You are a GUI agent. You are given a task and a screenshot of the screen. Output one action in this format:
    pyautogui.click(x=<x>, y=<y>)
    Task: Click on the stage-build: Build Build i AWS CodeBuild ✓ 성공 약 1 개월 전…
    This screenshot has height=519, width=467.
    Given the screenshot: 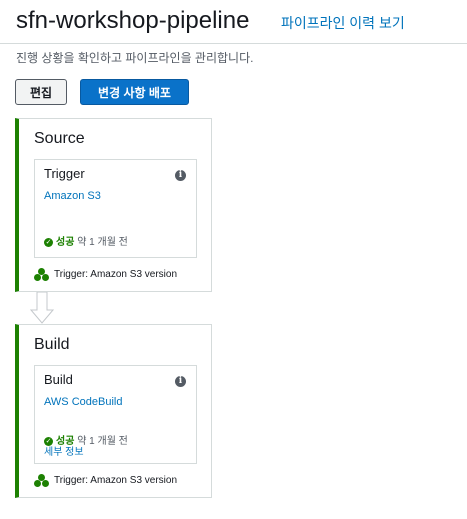 What is the action you would take?
    pyautogui.click(x=113, y=411)
    